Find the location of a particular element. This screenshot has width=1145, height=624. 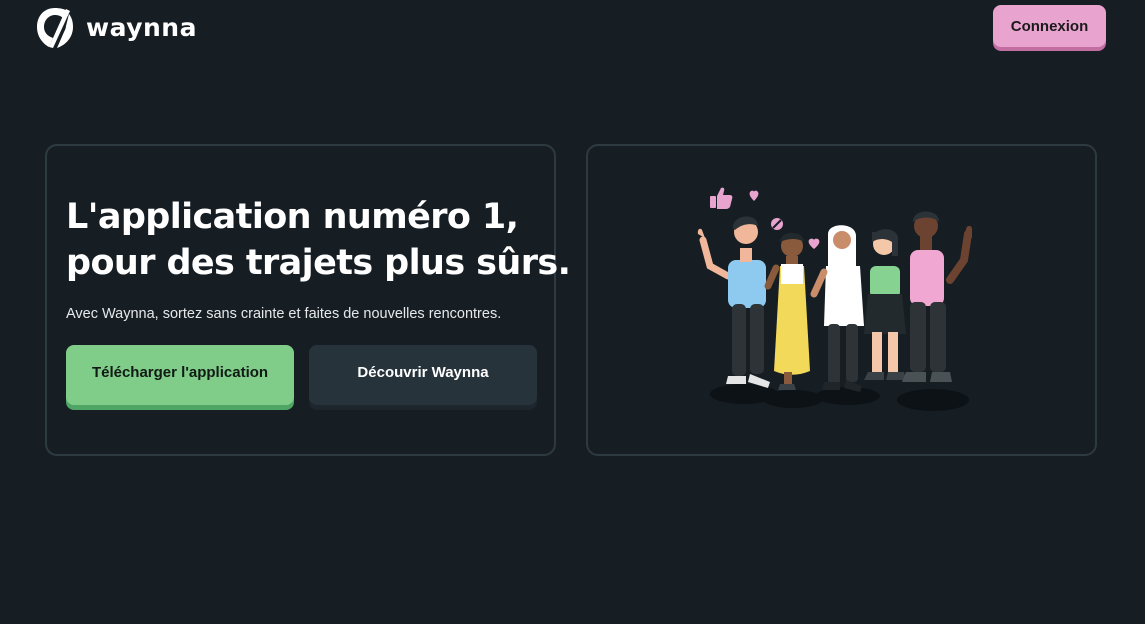

person-yellow-dress is located at coordinates (787, 311).